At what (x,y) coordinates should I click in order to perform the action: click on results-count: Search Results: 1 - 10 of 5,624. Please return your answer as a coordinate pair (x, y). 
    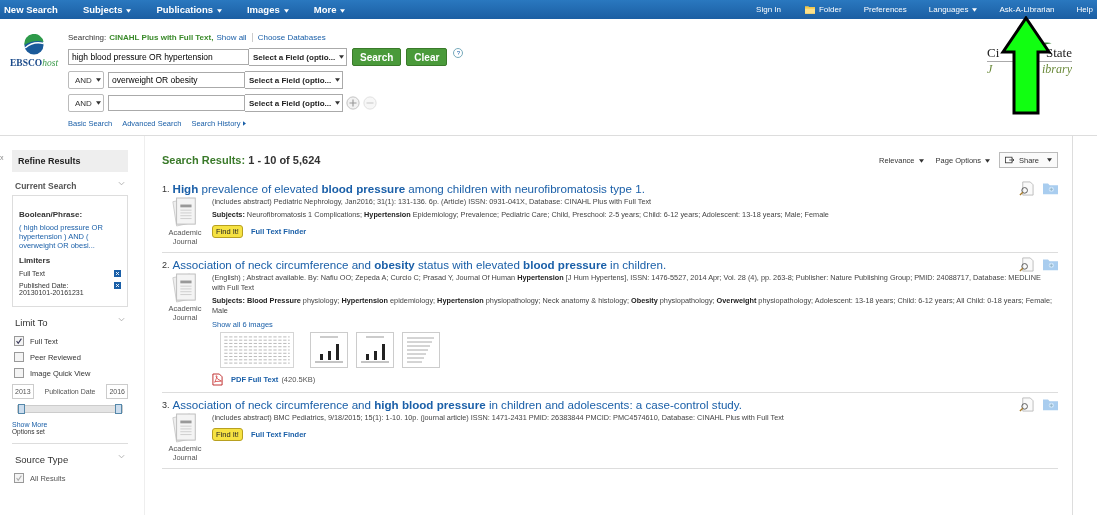
    Looking at the image, I should click on (241, 160).